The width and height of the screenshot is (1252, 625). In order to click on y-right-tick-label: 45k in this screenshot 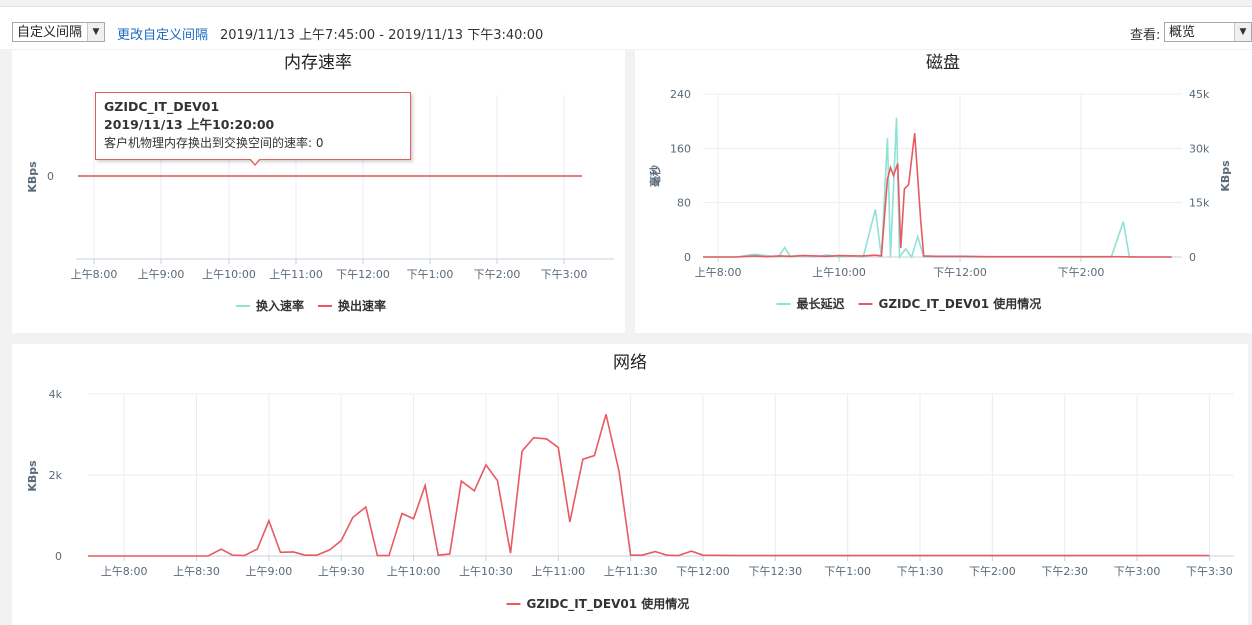, I will do `click(1199, 94)`.